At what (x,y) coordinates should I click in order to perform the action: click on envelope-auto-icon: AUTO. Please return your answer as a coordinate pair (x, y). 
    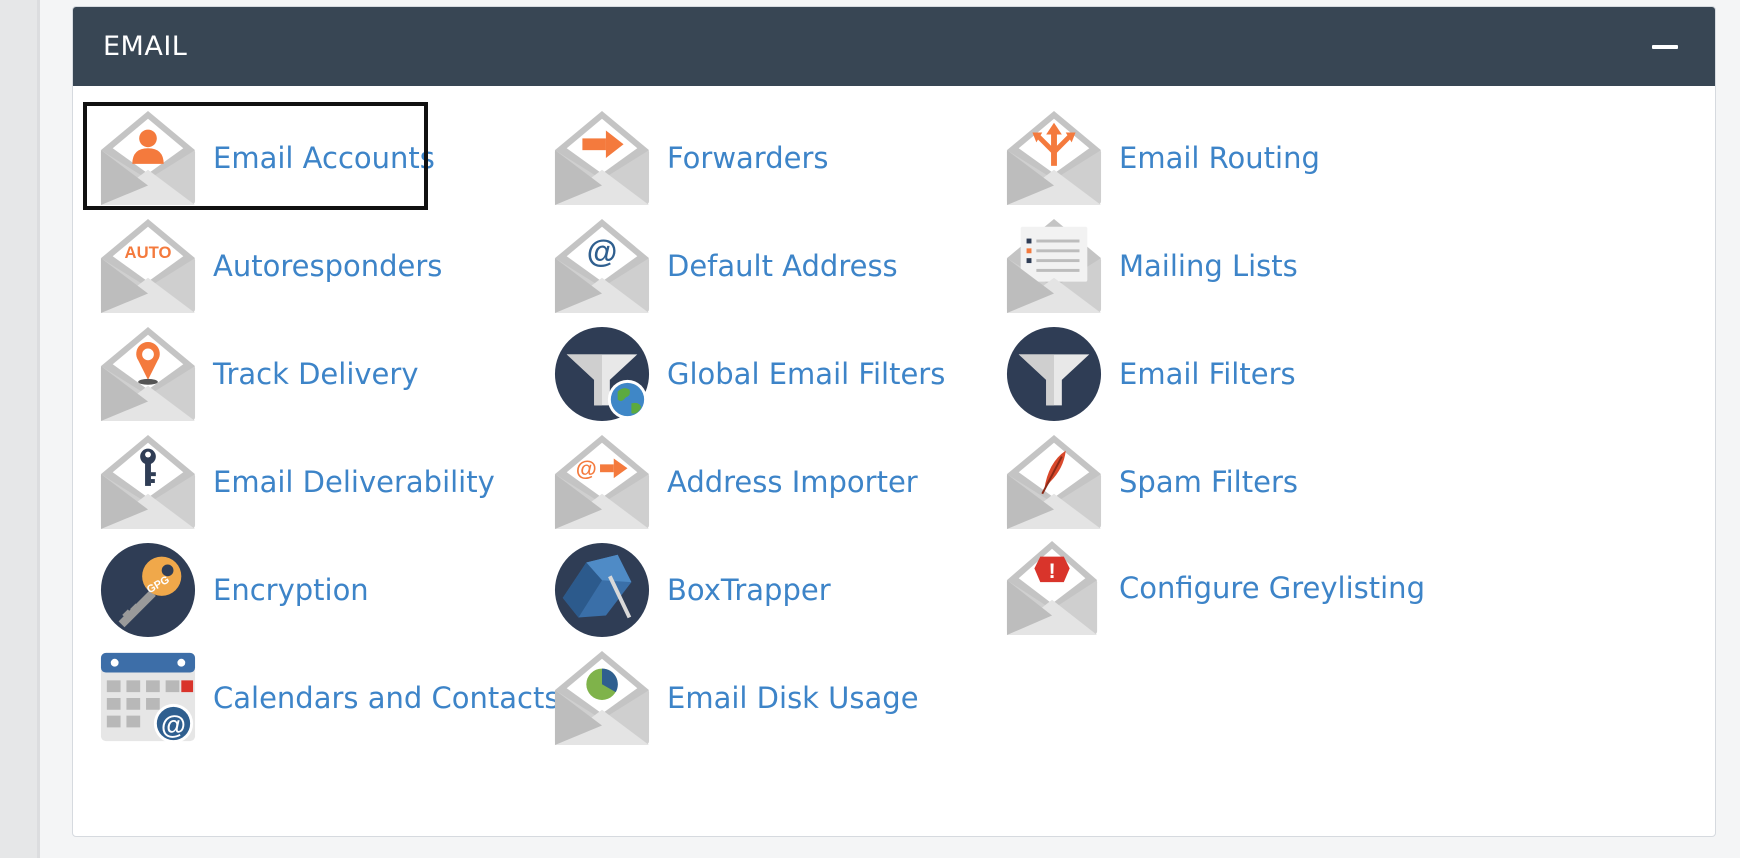
    Looking at the image, I should click on (148, 266).